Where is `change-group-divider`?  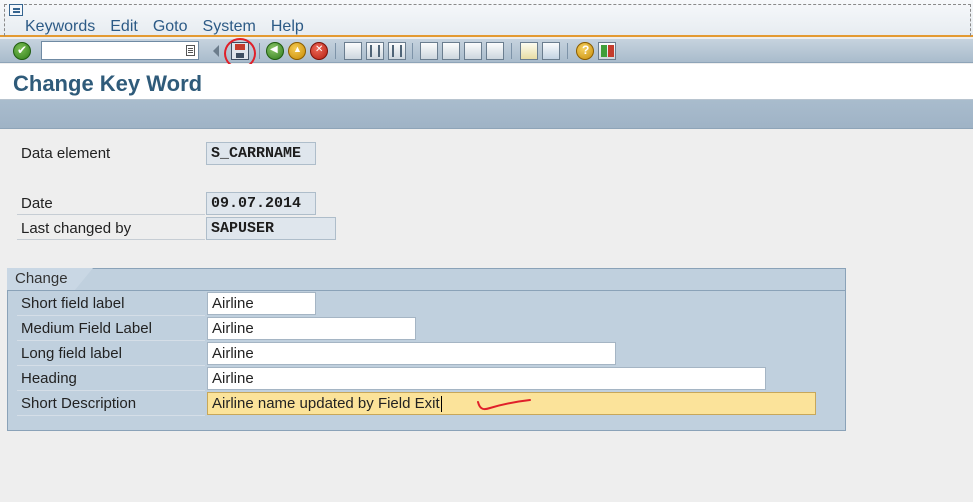 change-group-divider is located at coordinates (426, 290).